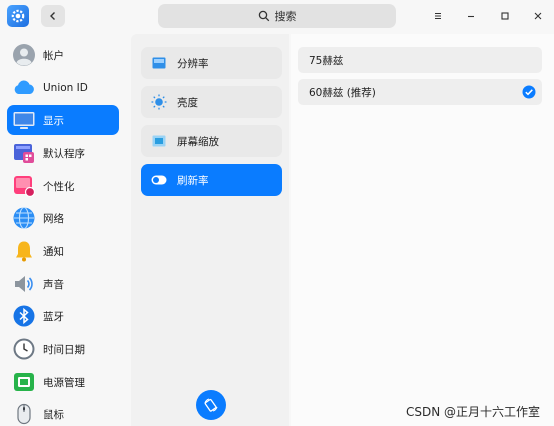 This screenshot has height=426, width=554. I want to click on bluetooth-icon, so click(24, 316).